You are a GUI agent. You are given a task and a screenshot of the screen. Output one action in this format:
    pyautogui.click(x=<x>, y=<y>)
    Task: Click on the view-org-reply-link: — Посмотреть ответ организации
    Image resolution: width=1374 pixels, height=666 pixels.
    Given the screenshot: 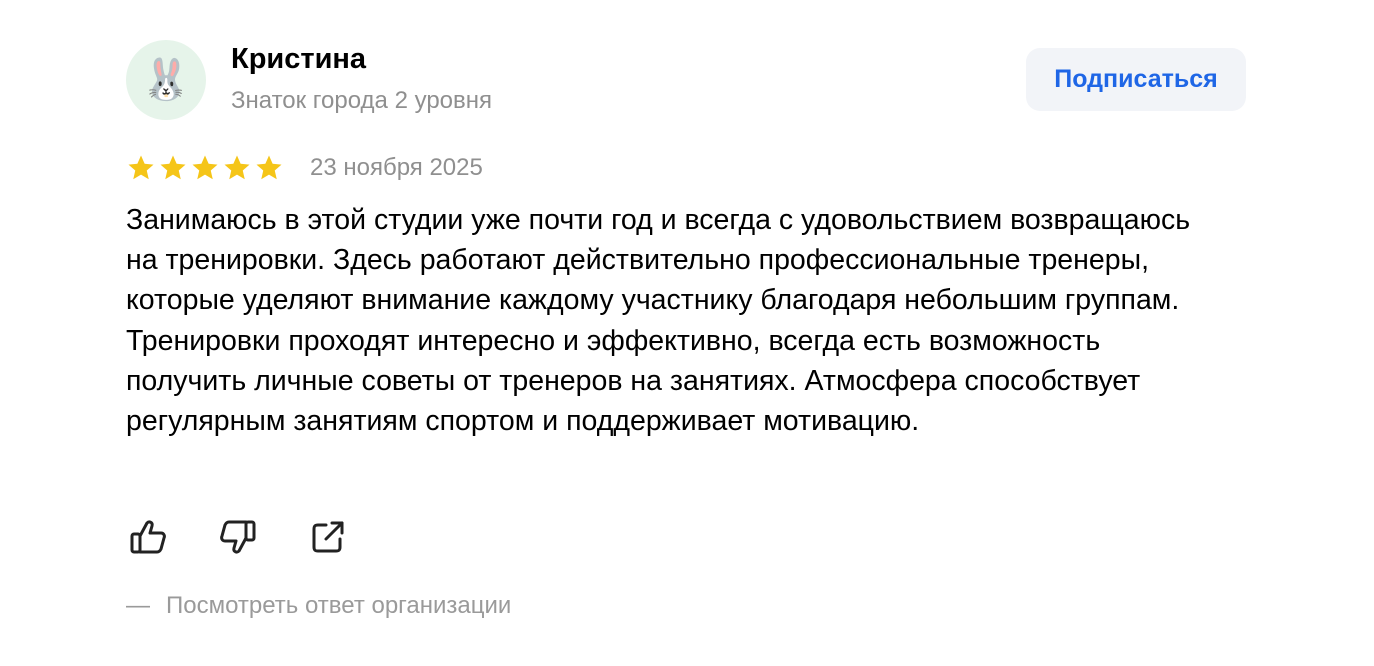 What is the action you would take?
    pyautogui.click(x=318, y=606)
    